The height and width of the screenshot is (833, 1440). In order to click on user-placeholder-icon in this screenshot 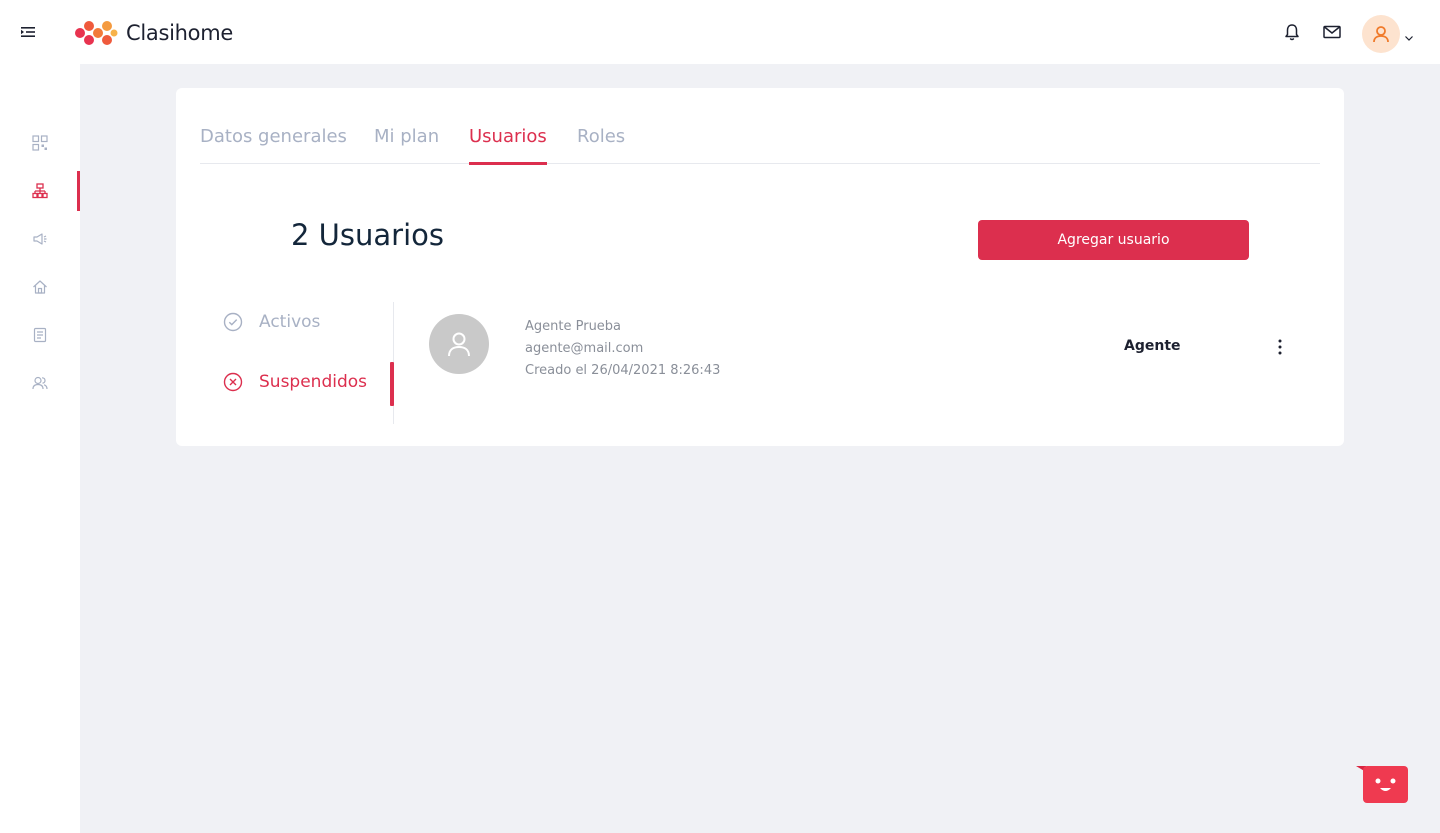, I will do `click(459, 344)`.